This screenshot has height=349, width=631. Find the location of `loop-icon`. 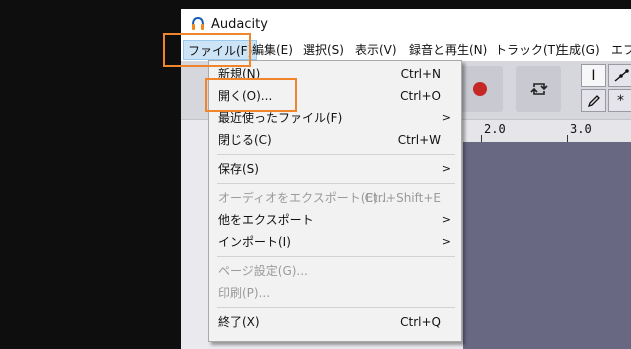

loop-icon is located at coordinates (539, 89).